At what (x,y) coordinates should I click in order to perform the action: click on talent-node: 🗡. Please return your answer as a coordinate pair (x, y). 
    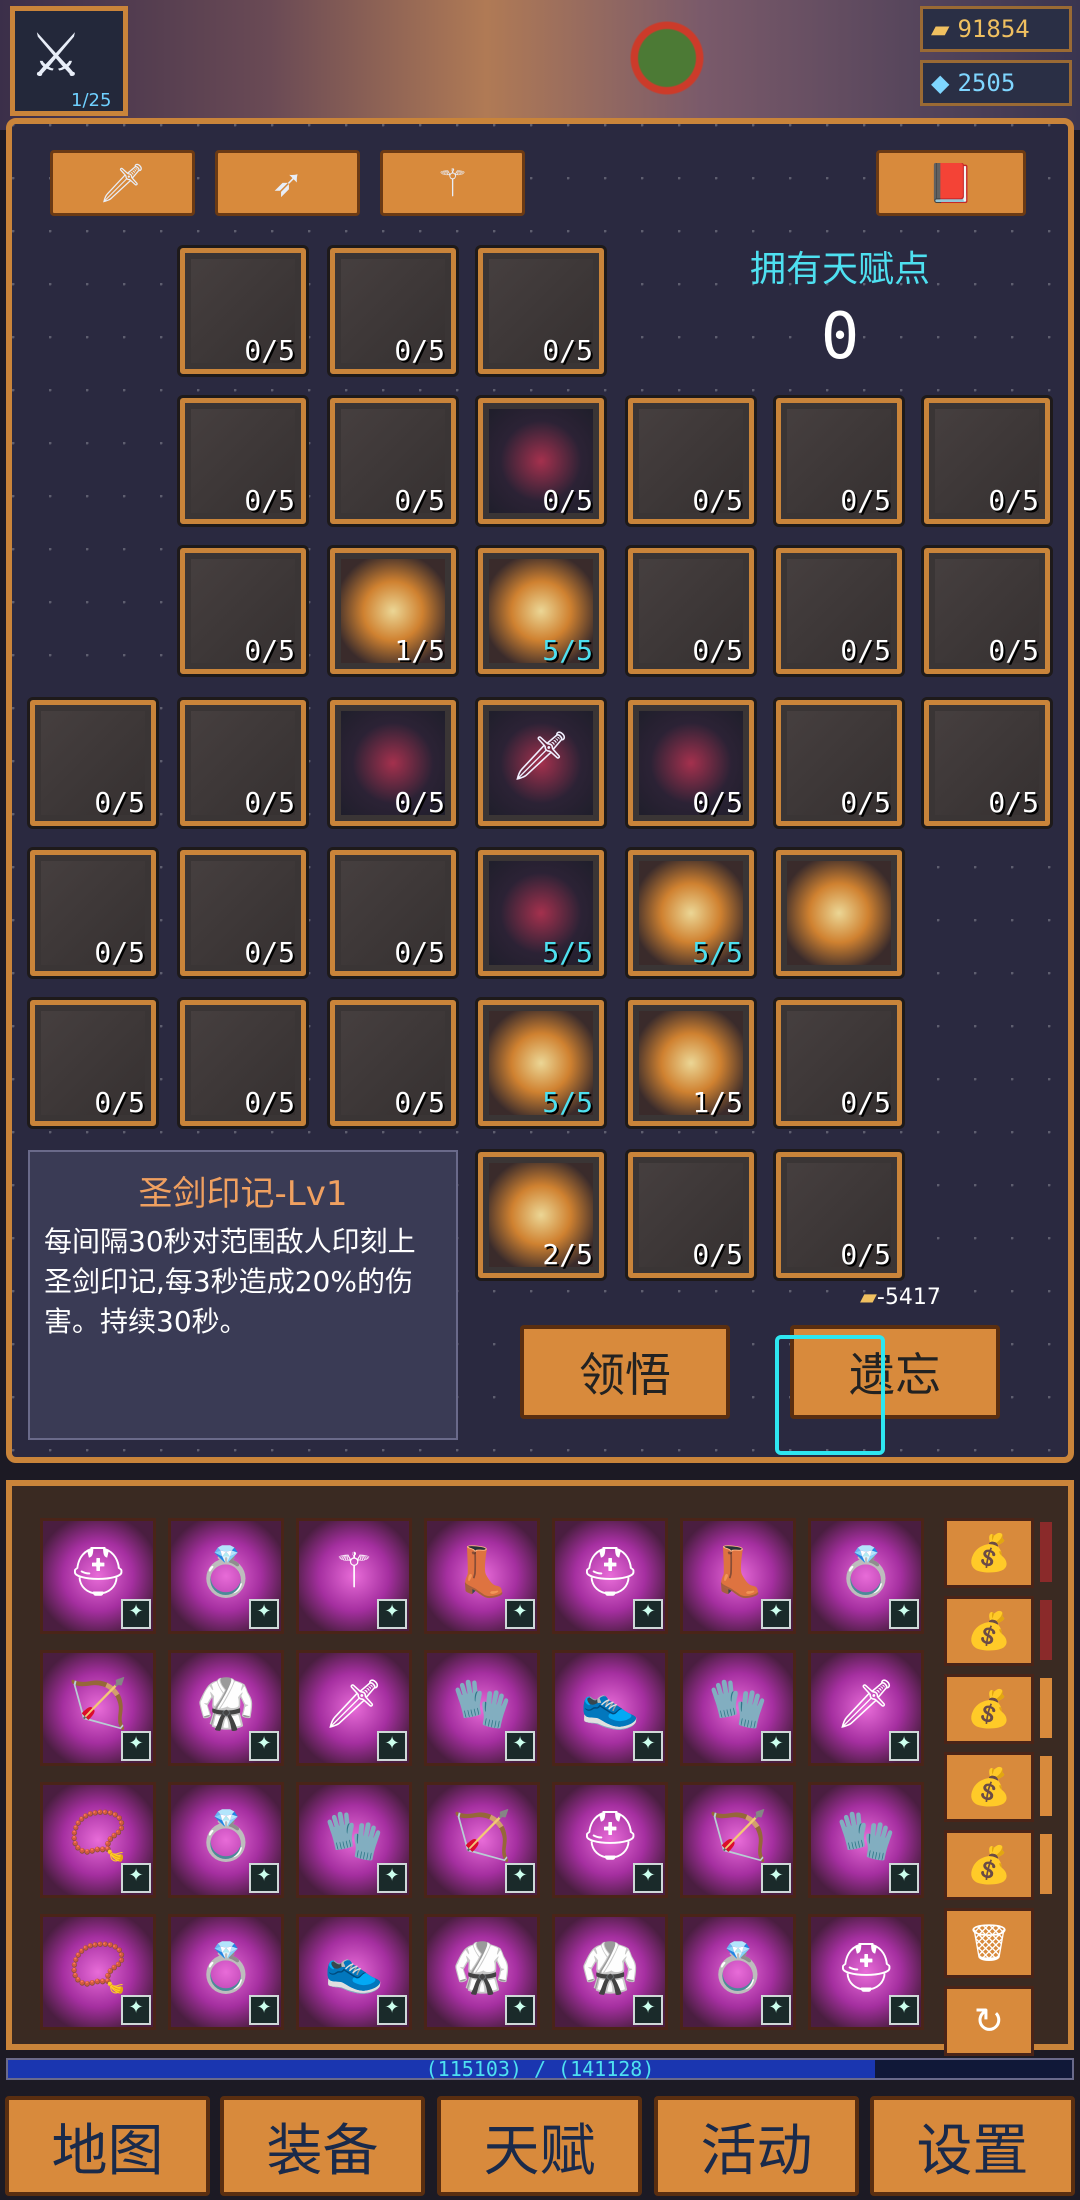
    Looking at the image, I should click on (541, 763).